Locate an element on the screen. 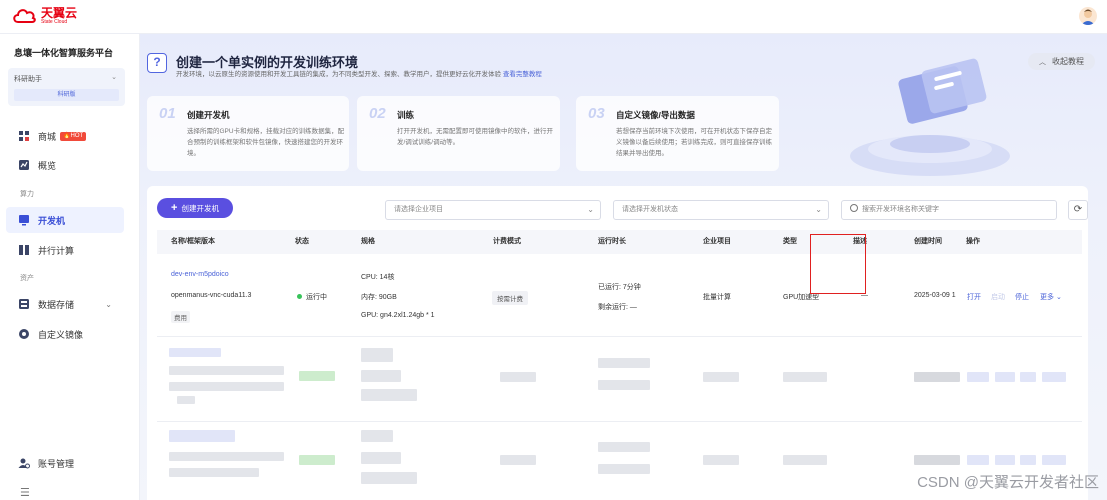 This screenshot has width=1107, height=500. brand-logo: 天翼云 State Cloud is located at coordinates (44, 16).